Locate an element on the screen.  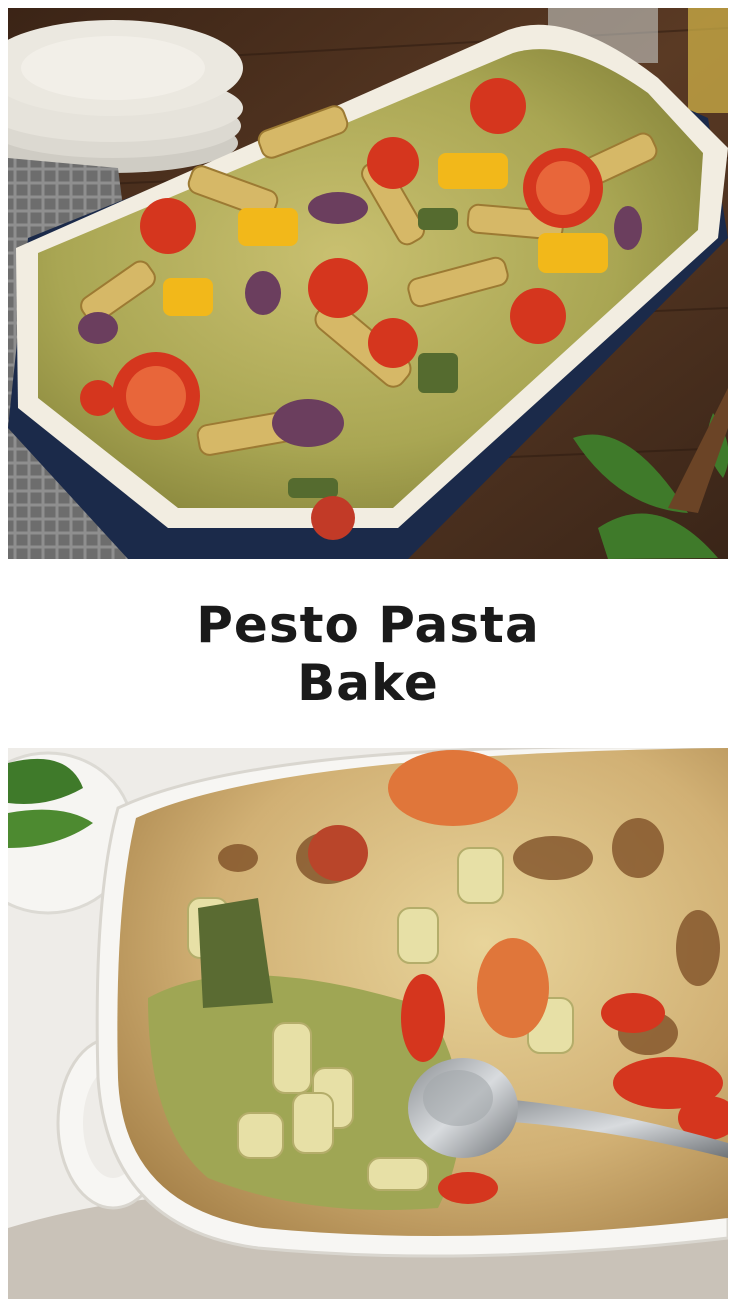
plate-stack is located at coordinates (125, 96).